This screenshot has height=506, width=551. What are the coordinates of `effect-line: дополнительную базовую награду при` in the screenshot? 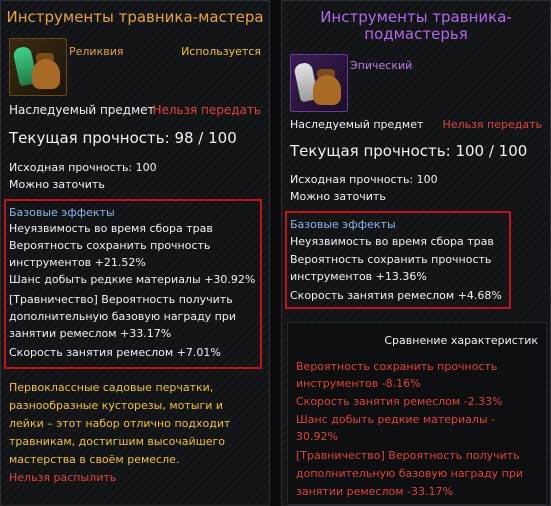 It's located at (122, 316).